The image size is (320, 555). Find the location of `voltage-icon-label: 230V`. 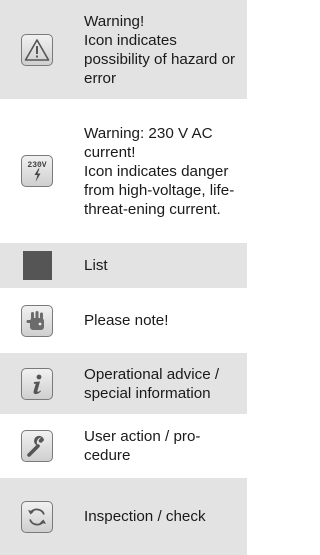

voltage-icon-label: 230V is located at coordinates (36, 165).